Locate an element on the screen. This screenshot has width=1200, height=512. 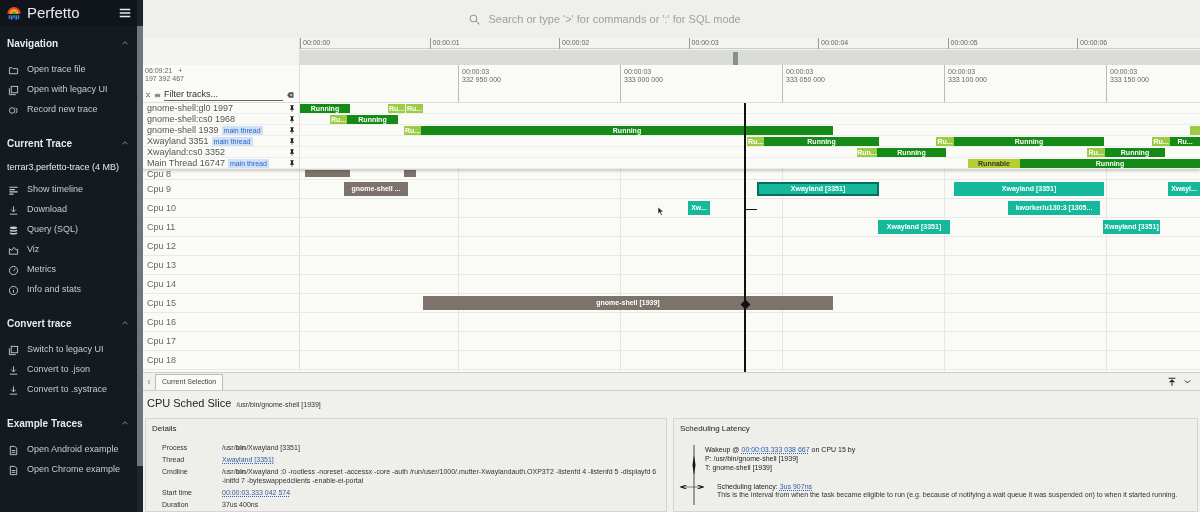
clear-button is located at coordinates (290, 95).